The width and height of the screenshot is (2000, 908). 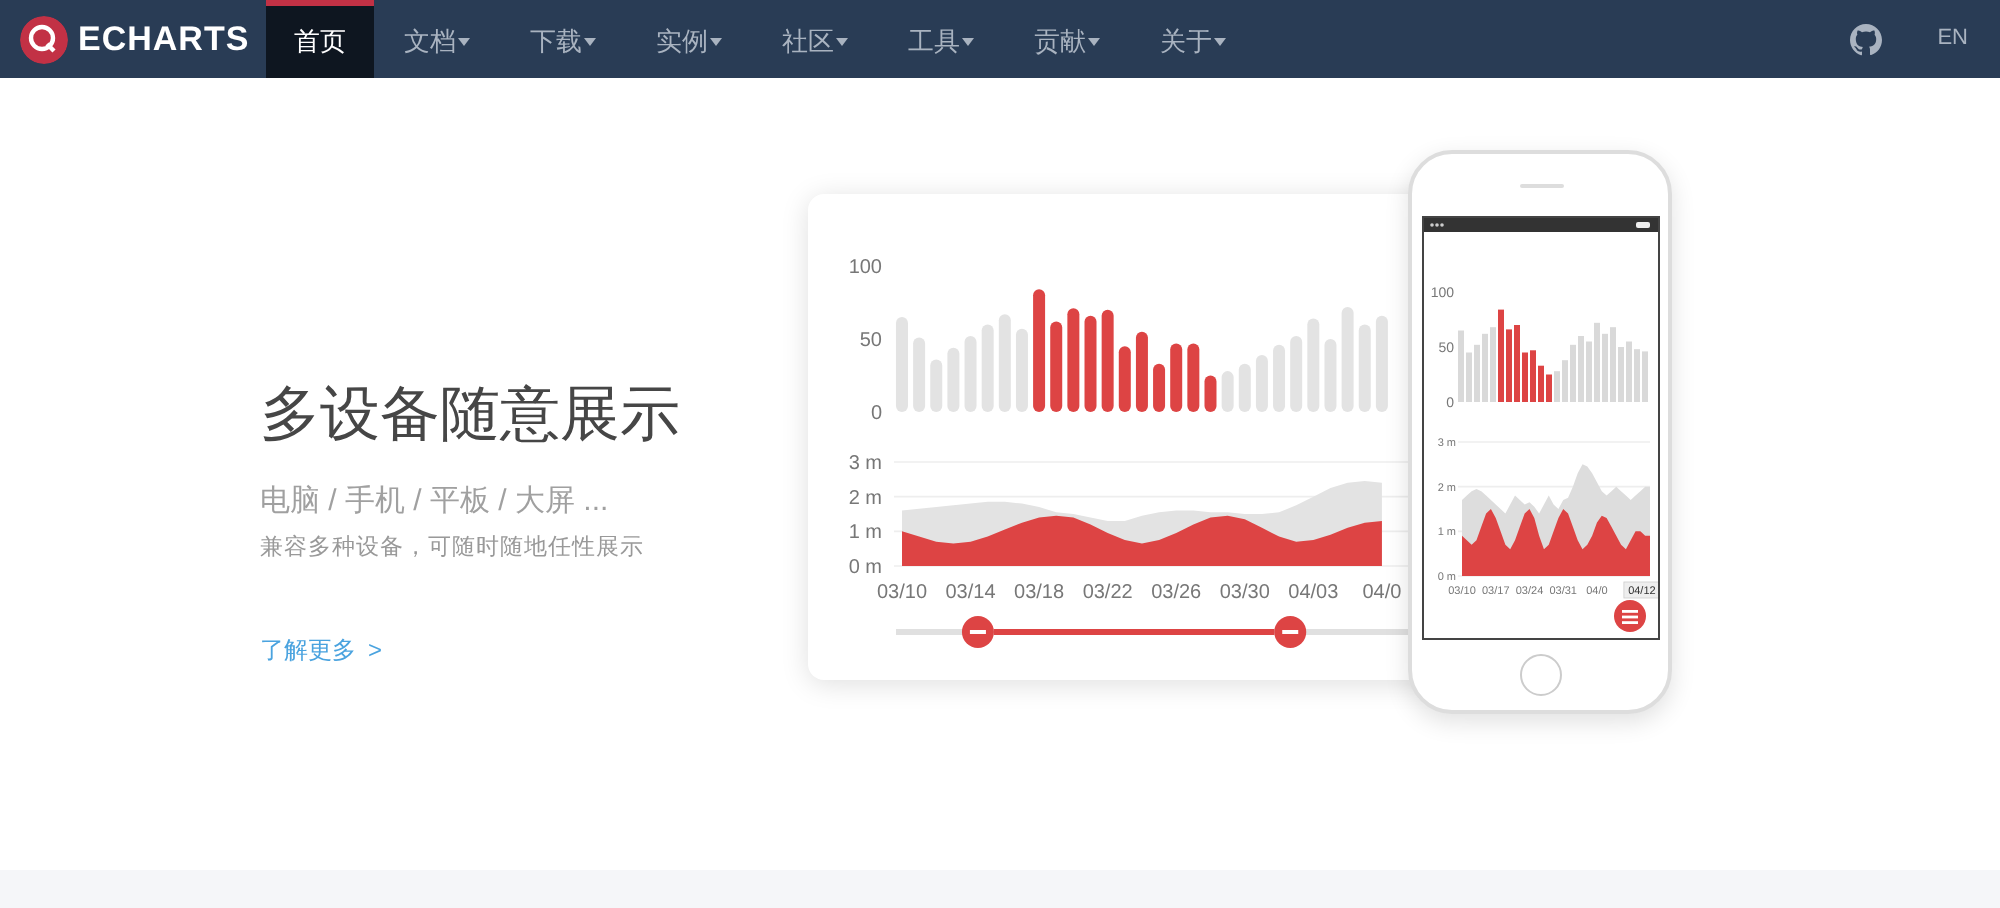 What do you see at coordinates (321, 649) in the screenshot?
I see `learn-more-link: 了解更多 >` at bounding box center [321, 649].